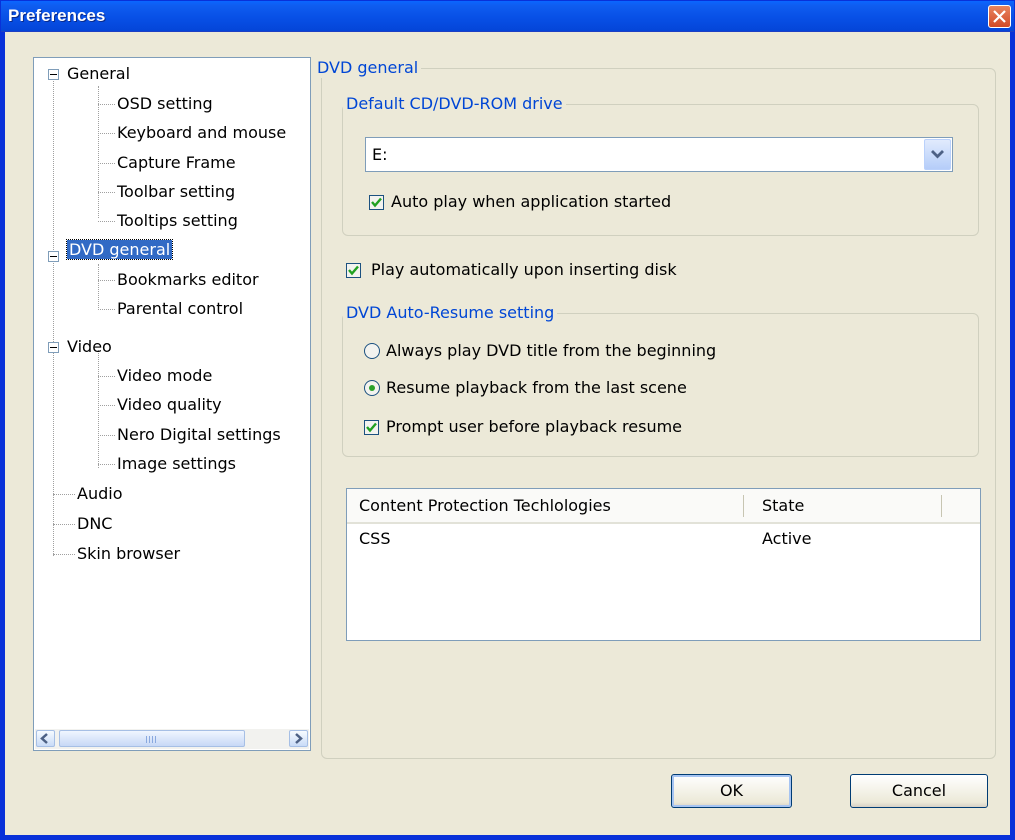  I want to click on column-header-state: State, so click(847, 505).